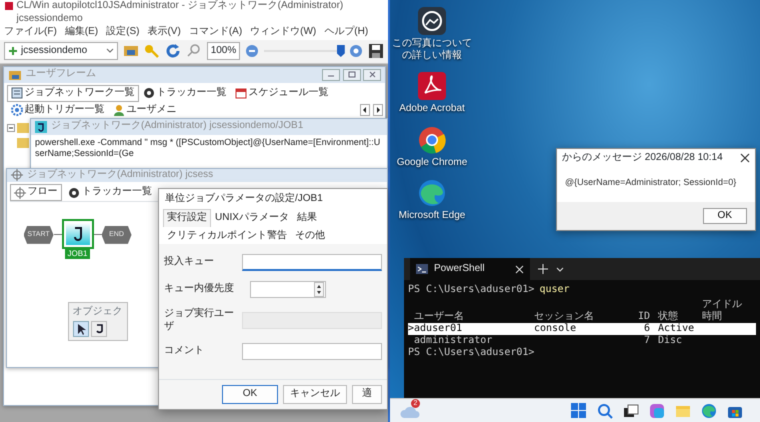 This screenshot has height=422, width=760. What do you see at coordinates (560, 269) in the screenshot?
I see `chevron-down-icon` at bounding box center [560, 269].